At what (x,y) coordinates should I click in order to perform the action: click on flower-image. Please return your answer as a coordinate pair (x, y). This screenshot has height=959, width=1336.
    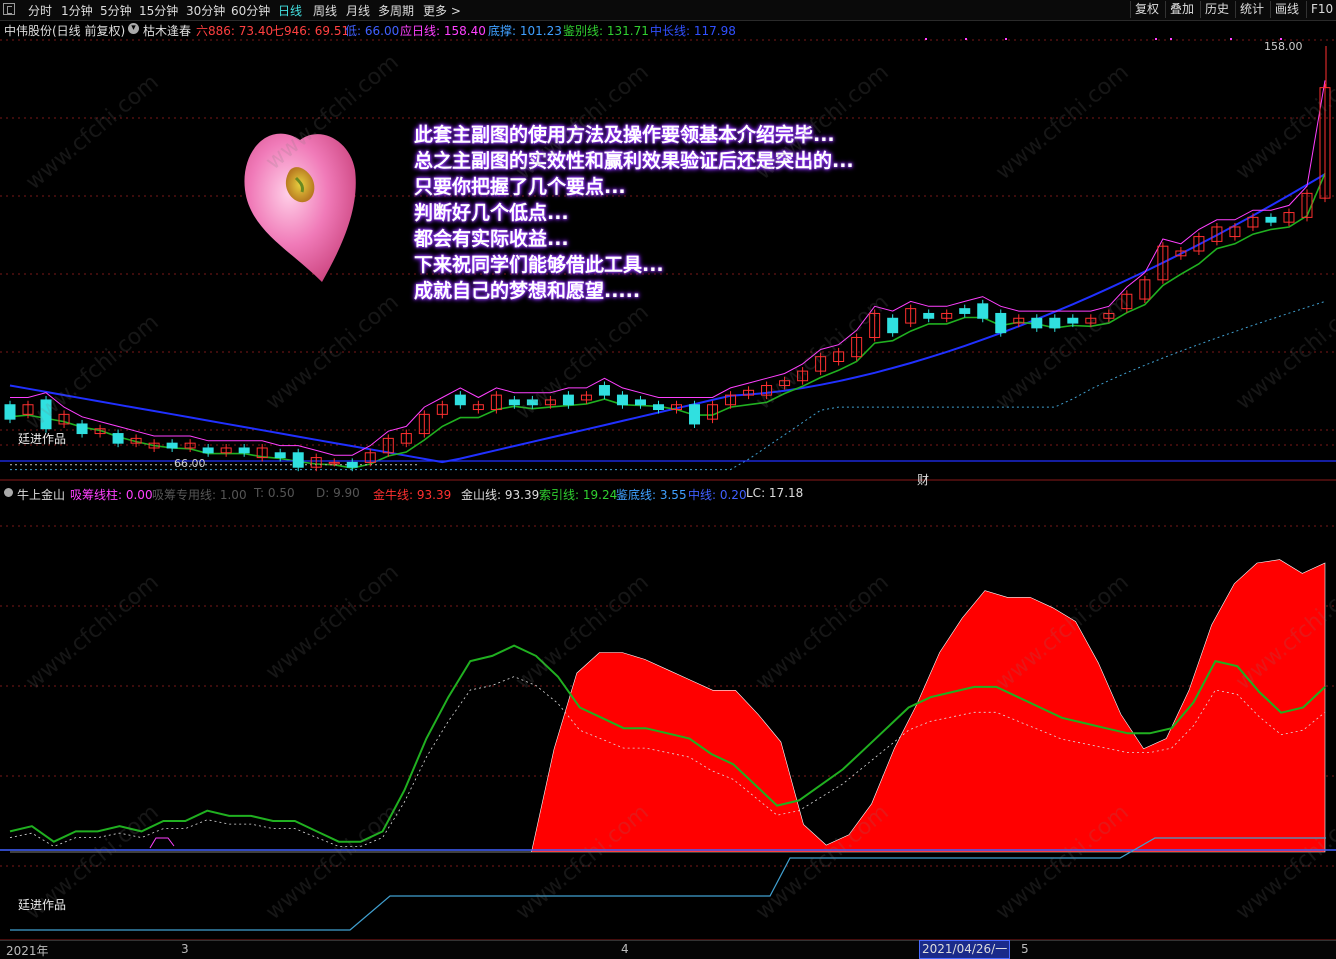
    Looking at the image, I should click on (300, 207).